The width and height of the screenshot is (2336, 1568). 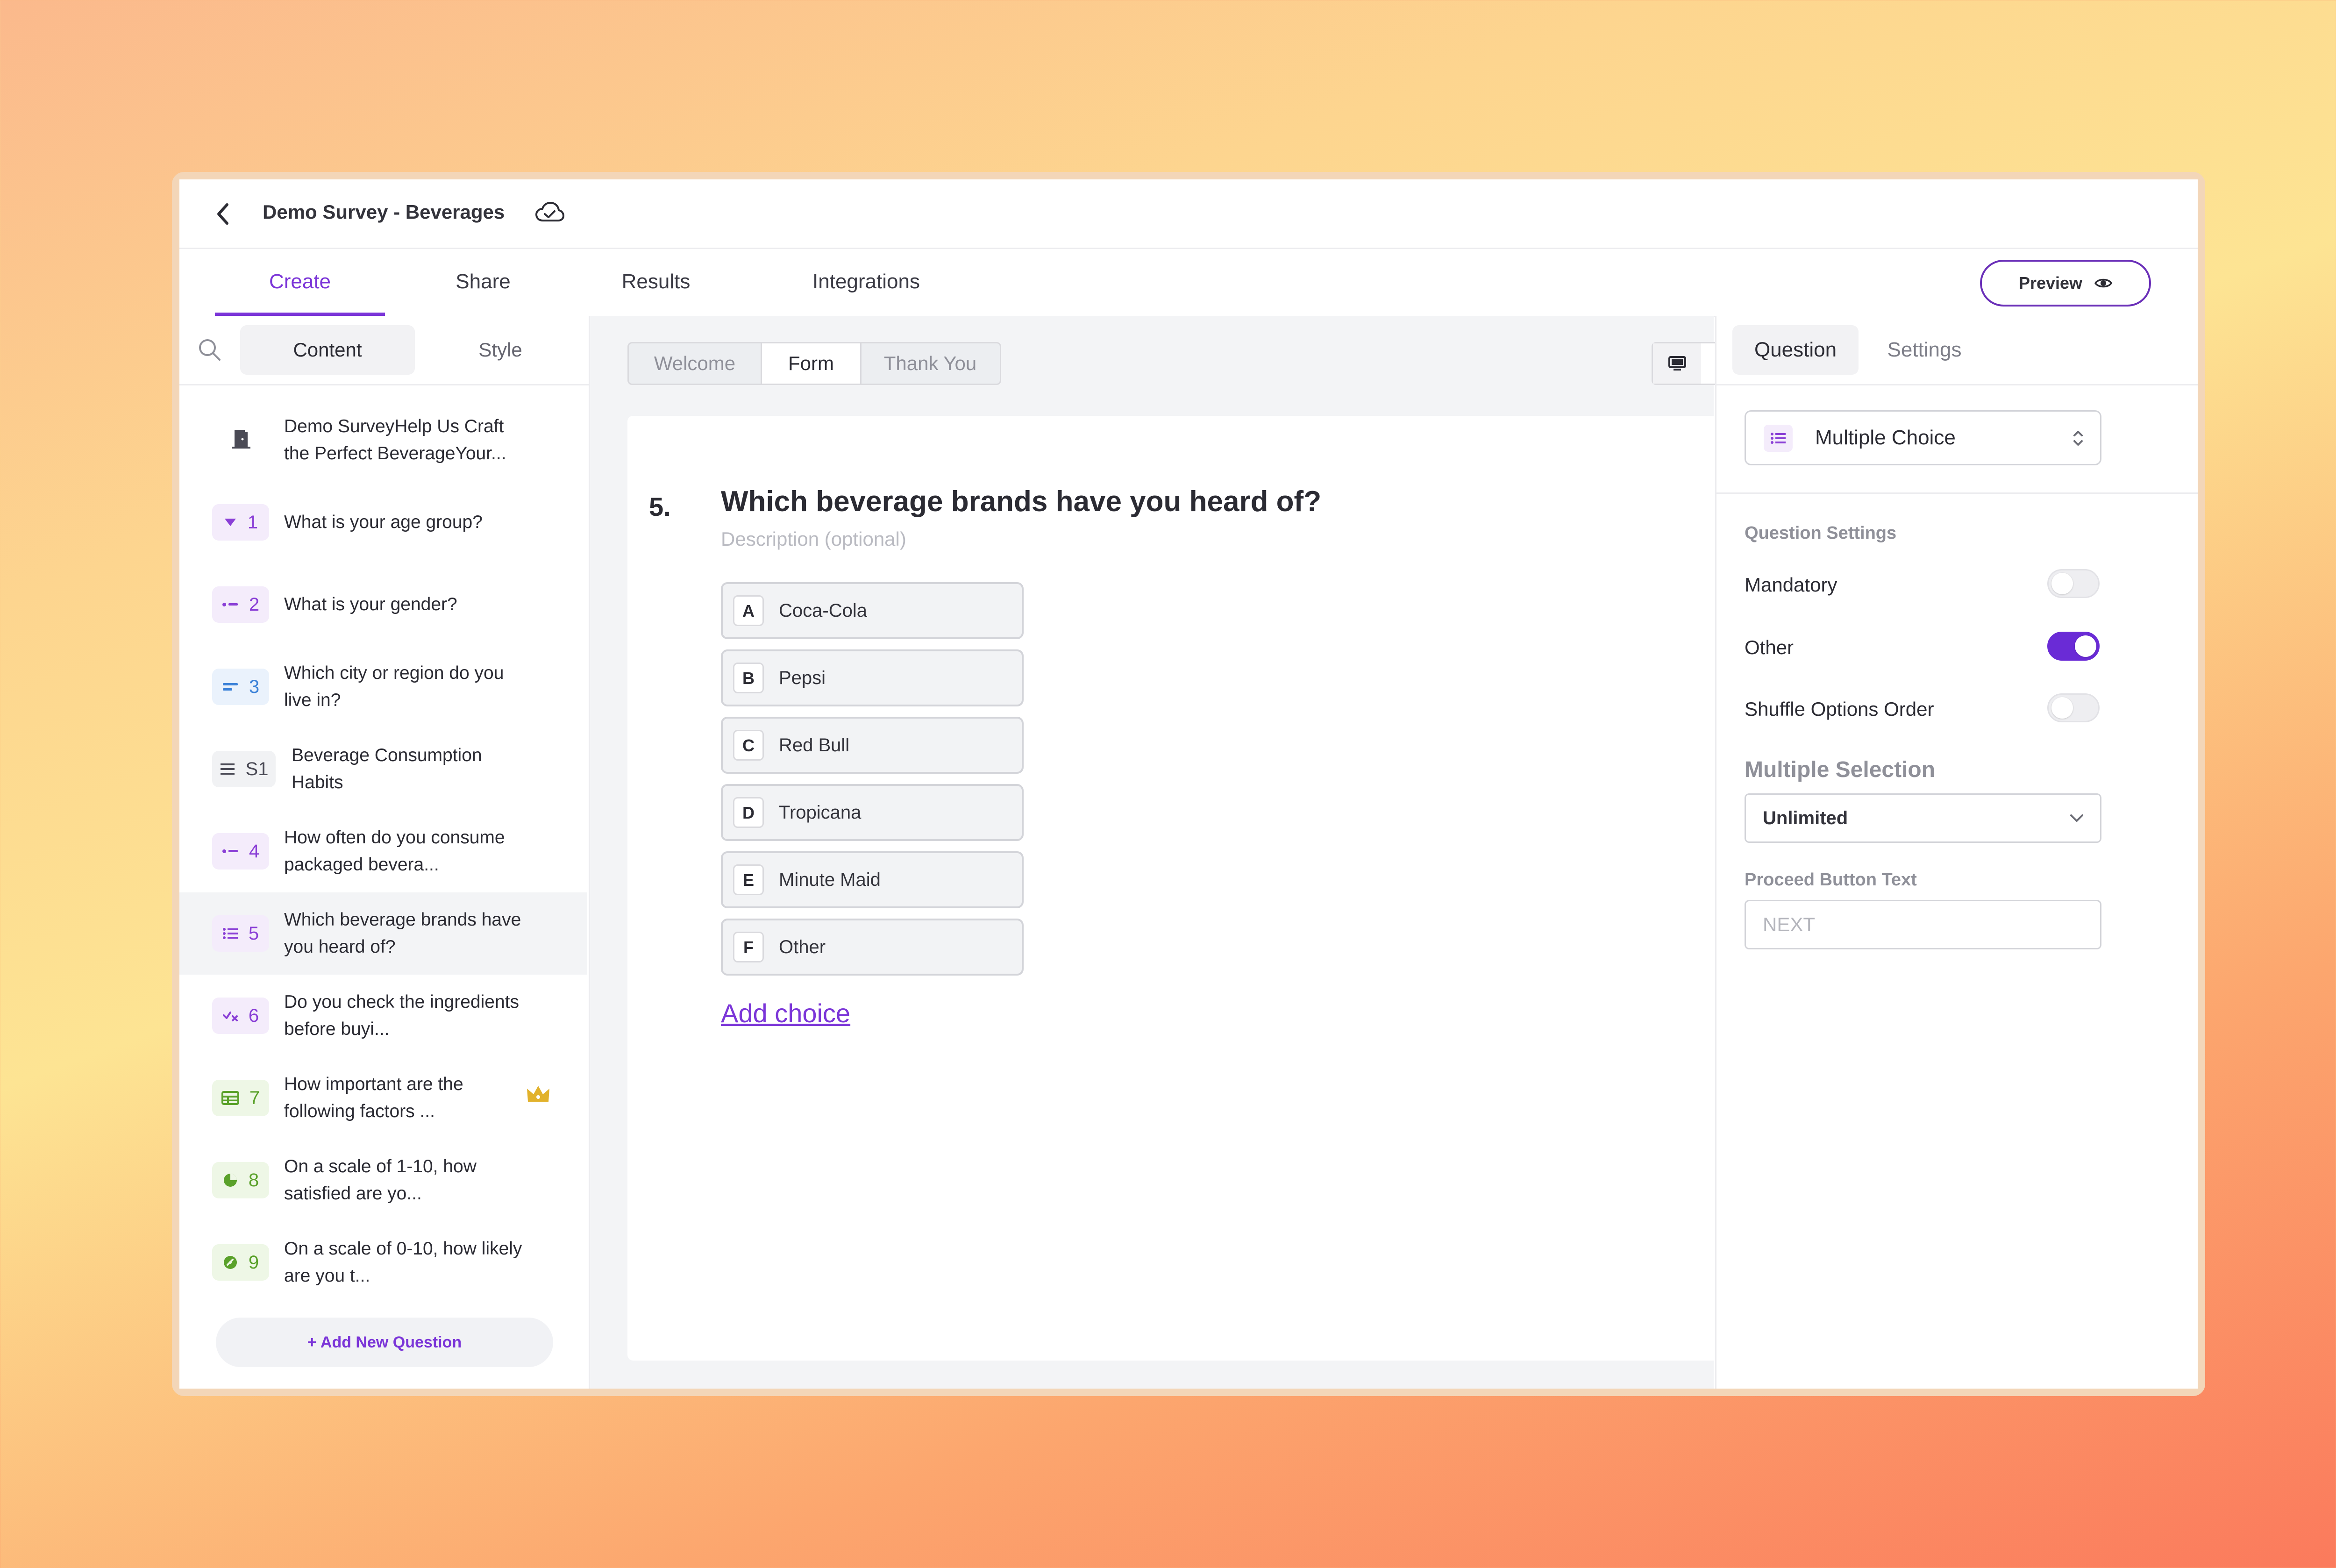 What do you see at coordinates (501, 350) in the screenshot?
I see `style-tab: Style` at bounding box center [501, 350].